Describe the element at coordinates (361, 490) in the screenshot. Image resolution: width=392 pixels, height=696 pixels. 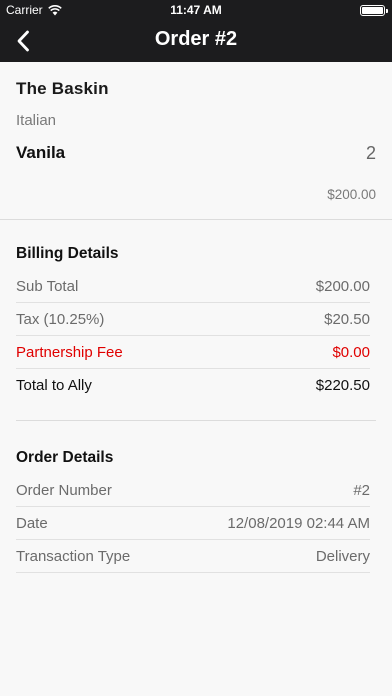
I see `order-row-value: #2` at that location.